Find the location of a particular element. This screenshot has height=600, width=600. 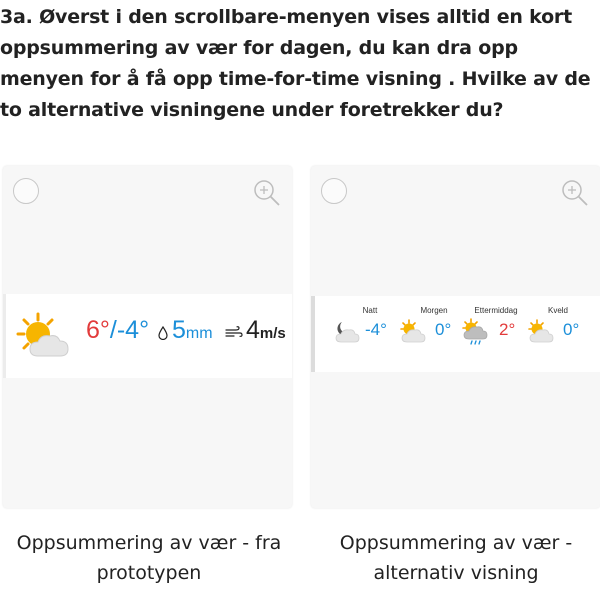

precipitation: 5mm is located at coordinates (192, 330).